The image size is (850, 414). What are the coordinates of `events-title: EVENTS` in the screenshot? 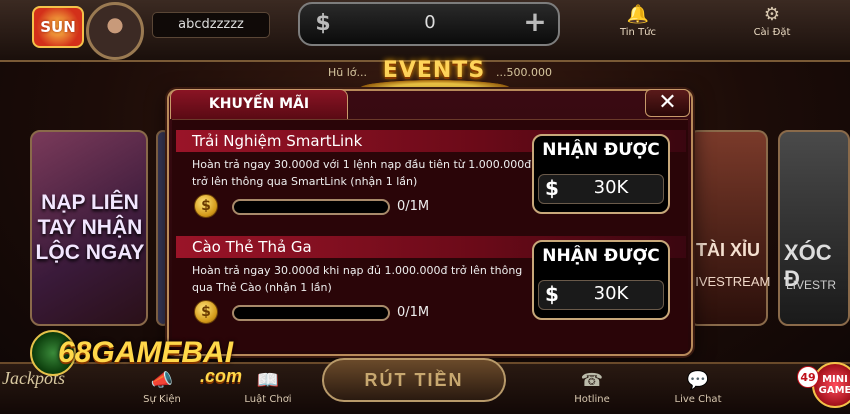 It's located at (434, 70).